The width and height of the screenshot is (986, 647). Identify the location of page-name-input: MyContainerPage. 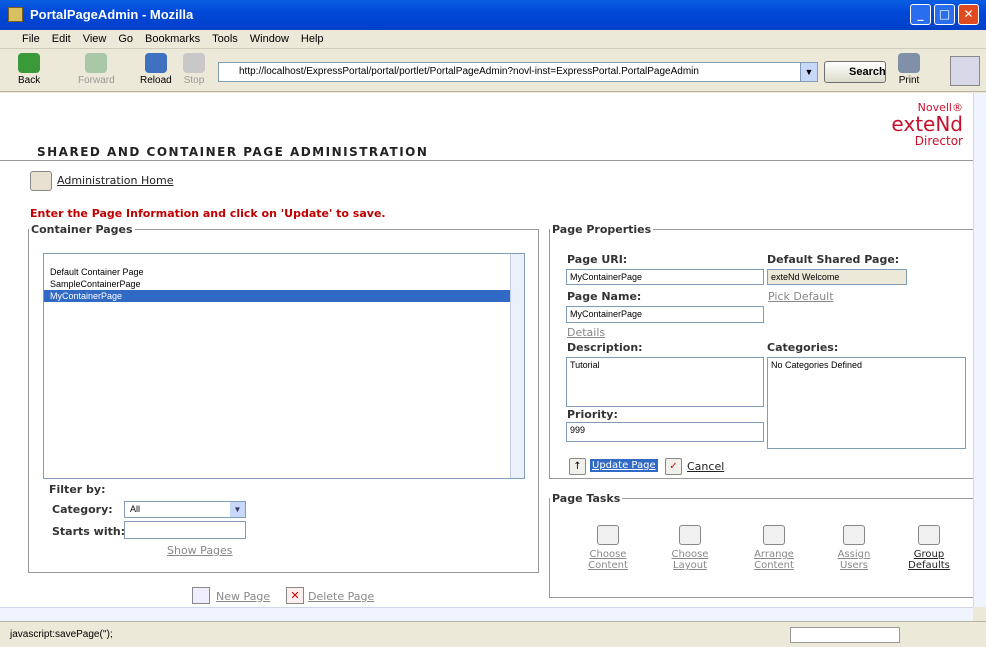
(665, 314).